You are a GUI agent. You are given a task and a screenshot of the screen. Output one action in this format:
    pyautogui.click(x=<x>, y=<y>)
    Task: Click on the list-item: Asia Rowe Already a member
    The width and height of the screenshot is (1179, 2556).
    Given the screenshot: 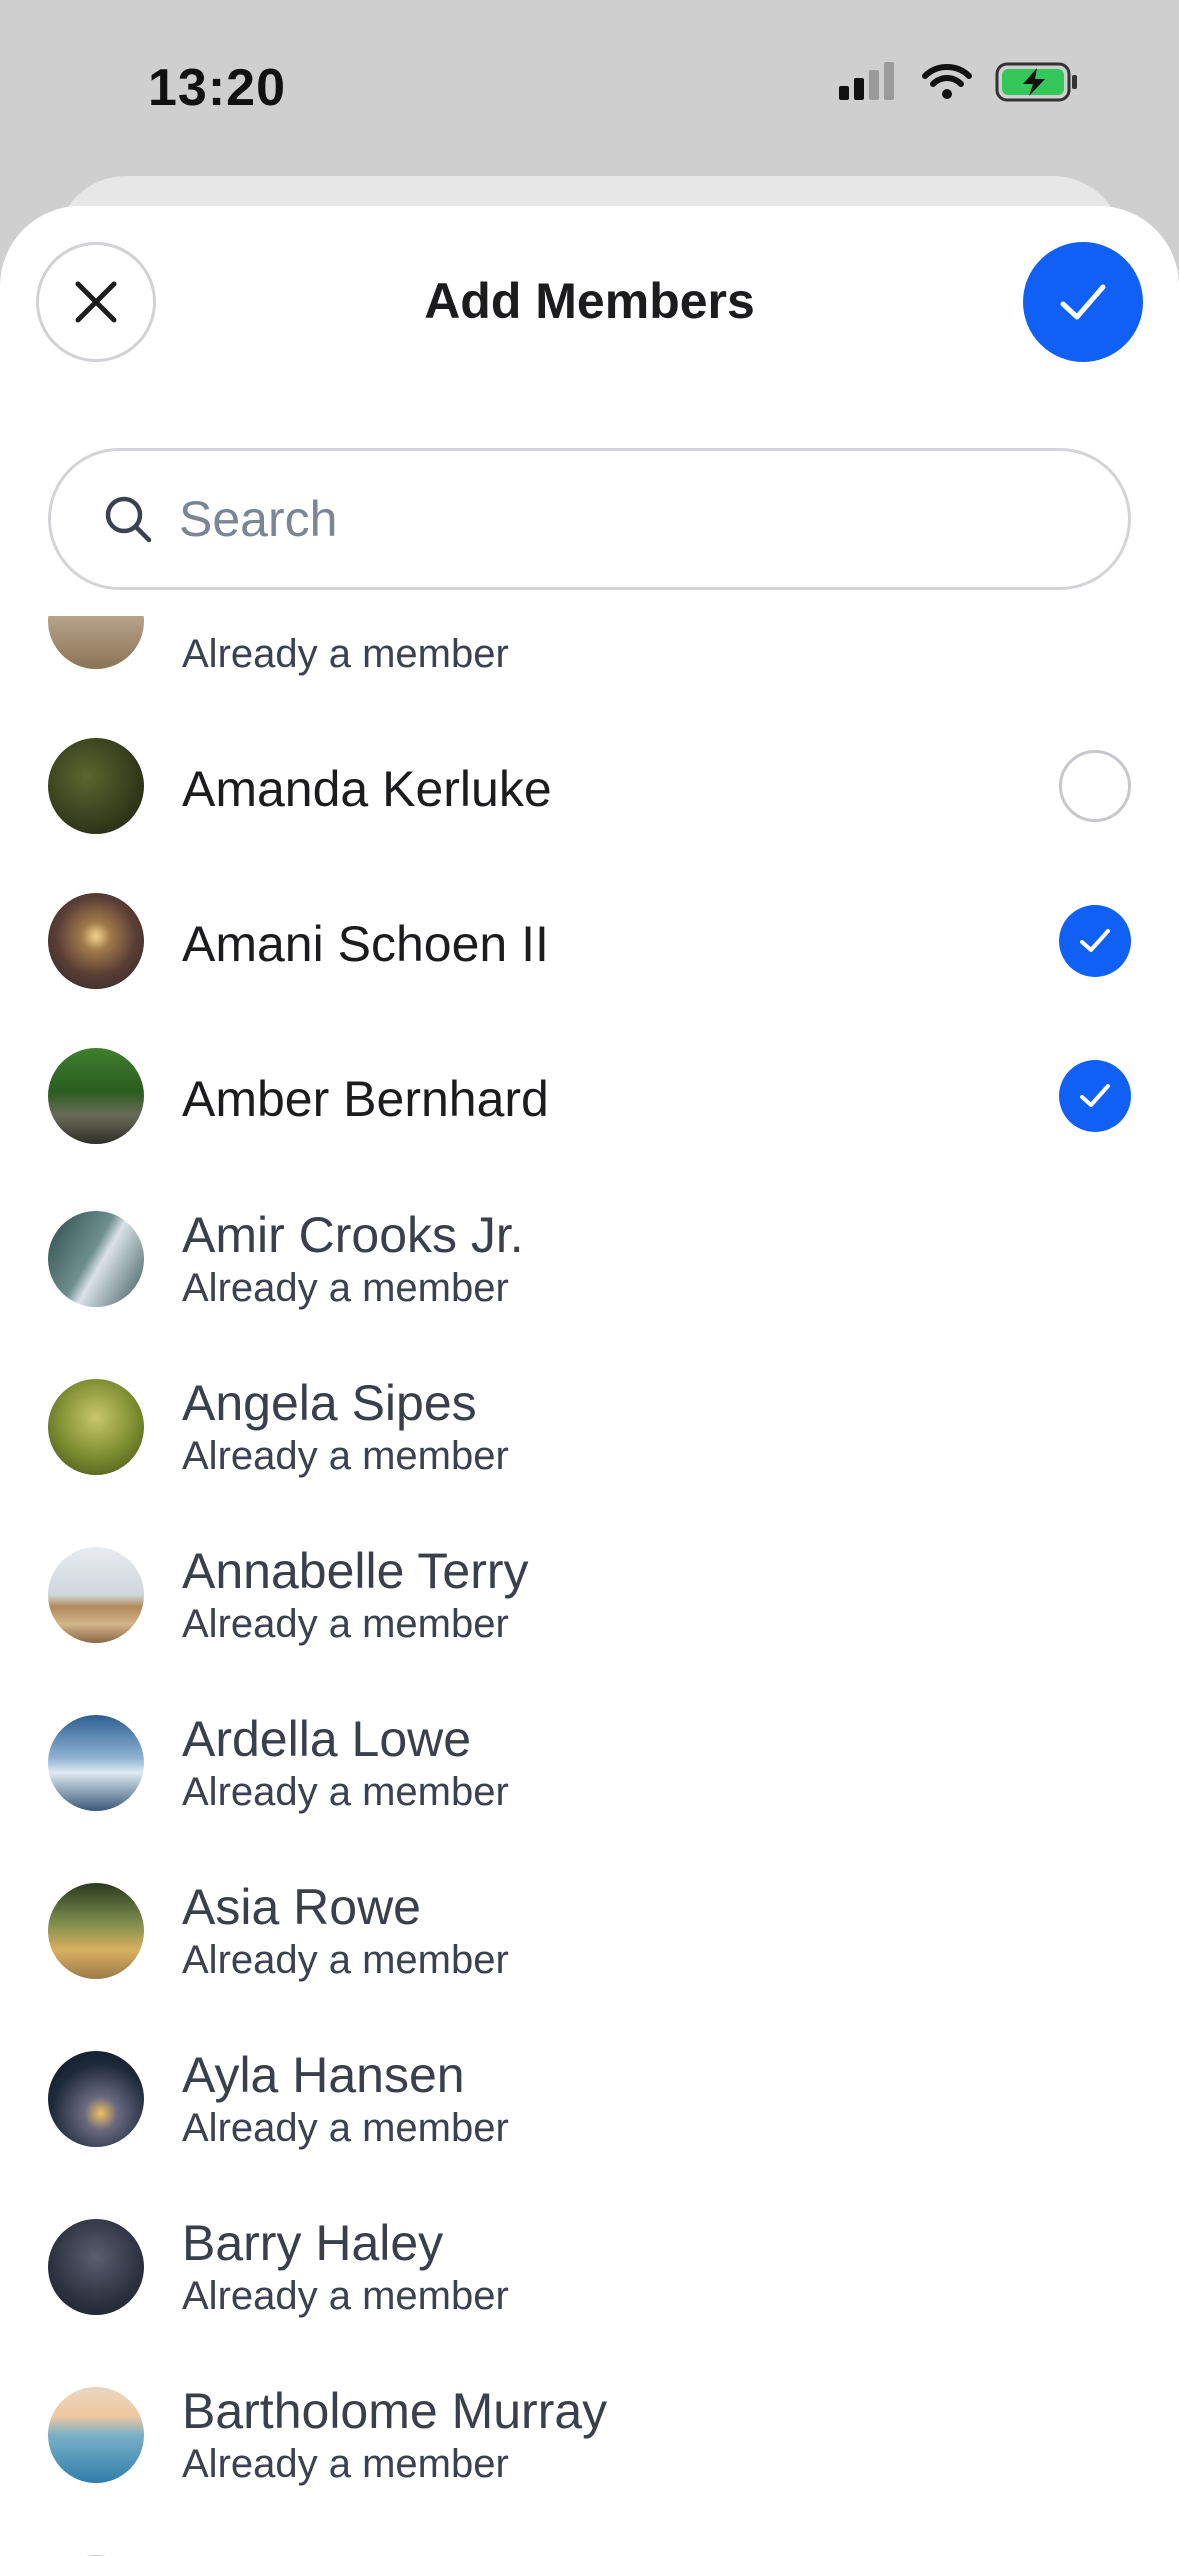 What is the action you would take?
    pyautogui.click(x=589, y=1925)
    